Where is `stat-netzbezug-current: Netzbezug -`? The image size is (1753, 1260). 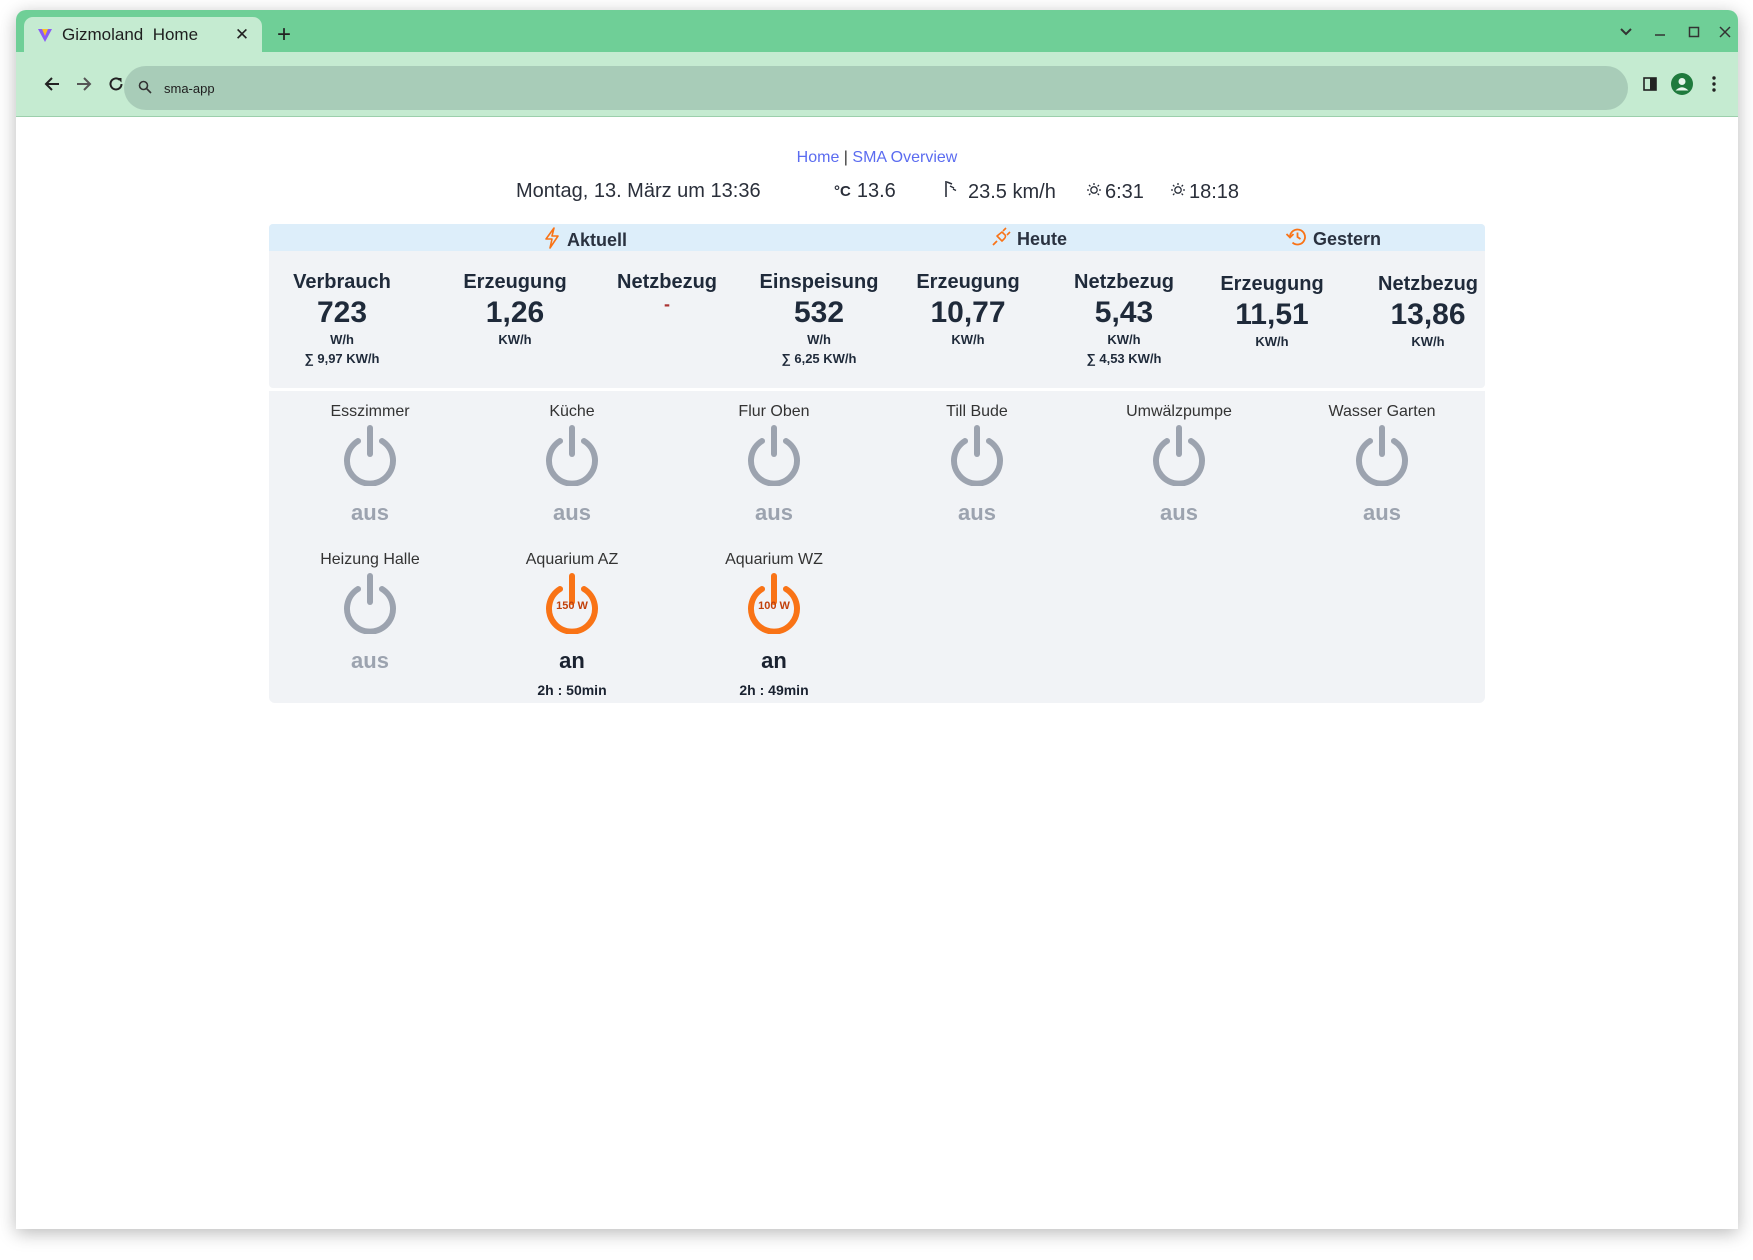
stat-netzbezug-current: Netzbezug - is located at coordinates (667, 293).